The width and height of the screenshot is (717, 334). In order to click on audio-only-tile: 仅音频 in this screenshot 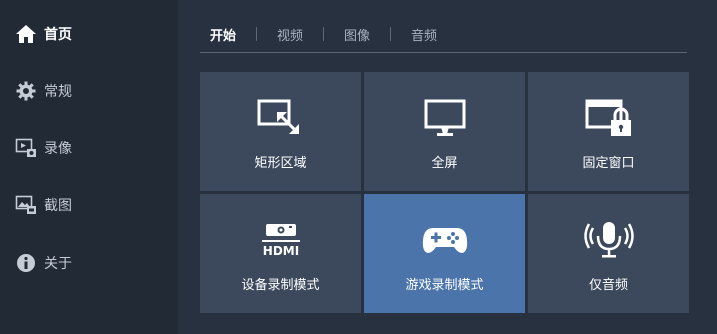, I will do `click(608, 253)`.